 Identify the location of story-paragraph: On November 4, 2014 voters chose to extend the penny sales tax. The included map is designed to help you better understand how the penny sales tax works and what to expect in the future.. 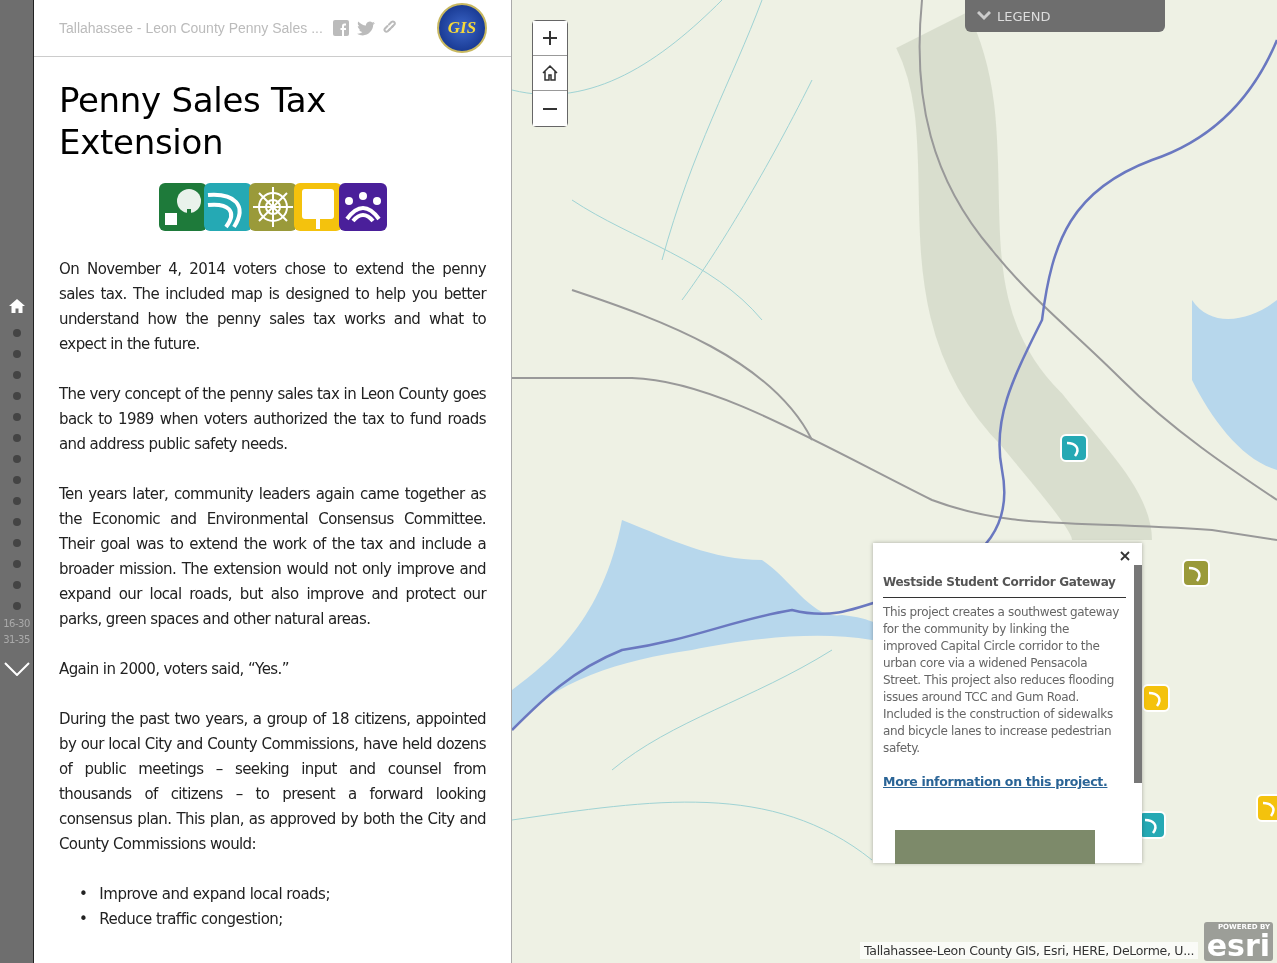
(272, 307).